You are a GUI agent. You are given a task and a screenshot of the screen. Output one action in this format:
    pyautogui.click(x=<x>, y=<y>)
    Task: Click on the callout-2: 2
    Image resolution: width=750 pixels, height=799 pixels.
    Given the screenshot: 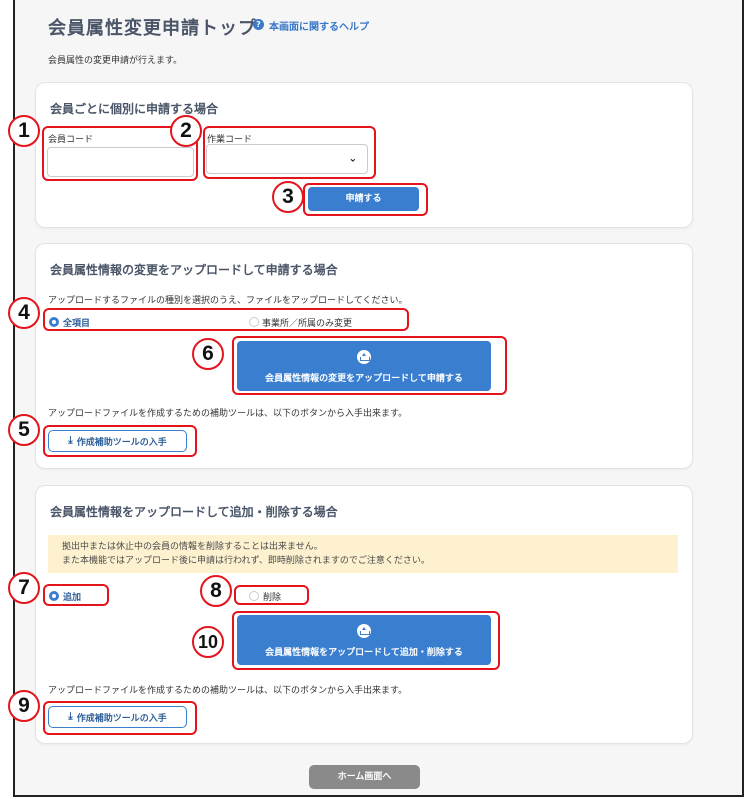 What is the action you would take?
    pyautogui.click(x=186, y=131)
    